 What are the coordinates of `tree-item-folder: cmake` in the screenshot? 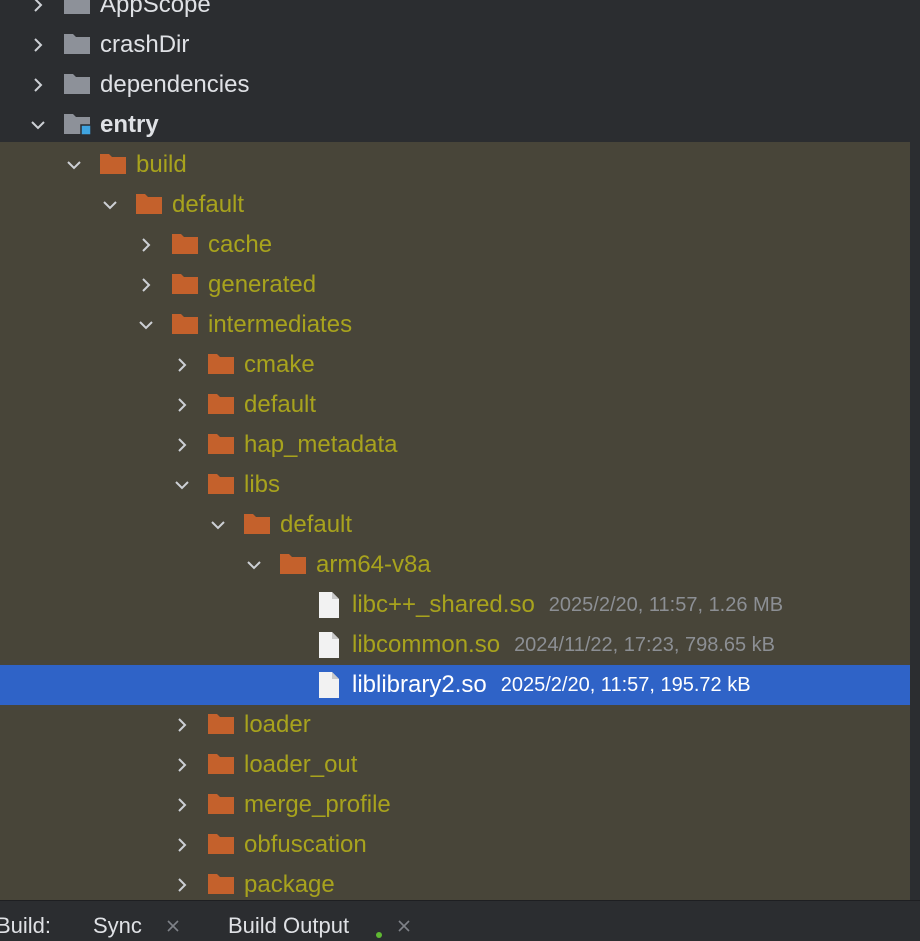 It's located at (455, 365).